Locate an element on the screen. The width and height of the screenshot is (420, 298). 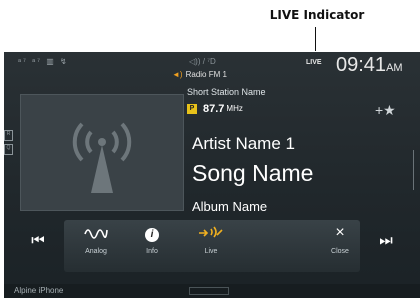
station-name: Short Station Name is located at coordinates (226, 92).